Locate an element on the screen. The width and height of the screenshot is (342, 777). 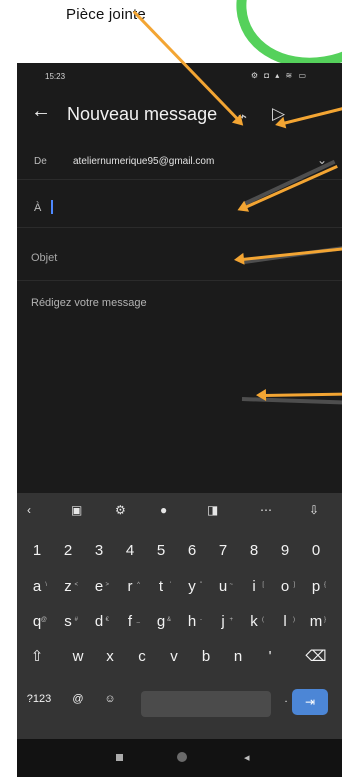
key-d: d € is located at coordinates (99, 622).